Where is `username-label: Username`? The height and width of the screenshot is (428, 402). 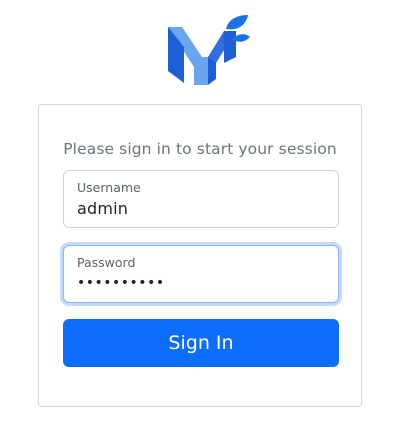 username-label: Username is located at coordinates (109, 187).